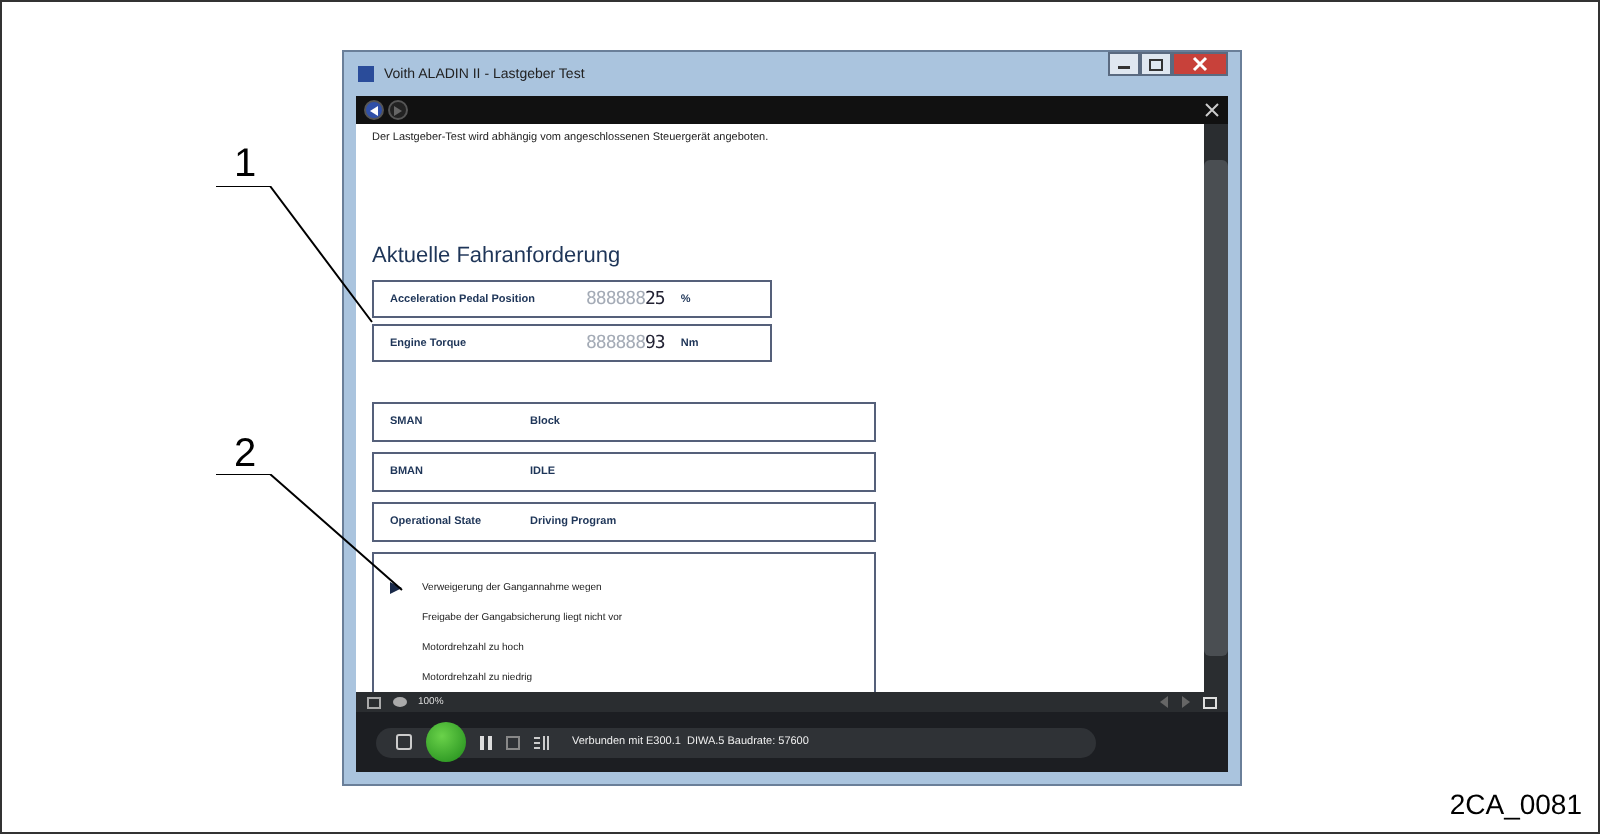 The image size is (1600, 834). What do you see at coordinates (625, 343) in the screenshot?
I see `segment-display: 88888893` at bounding box center [625, 343].